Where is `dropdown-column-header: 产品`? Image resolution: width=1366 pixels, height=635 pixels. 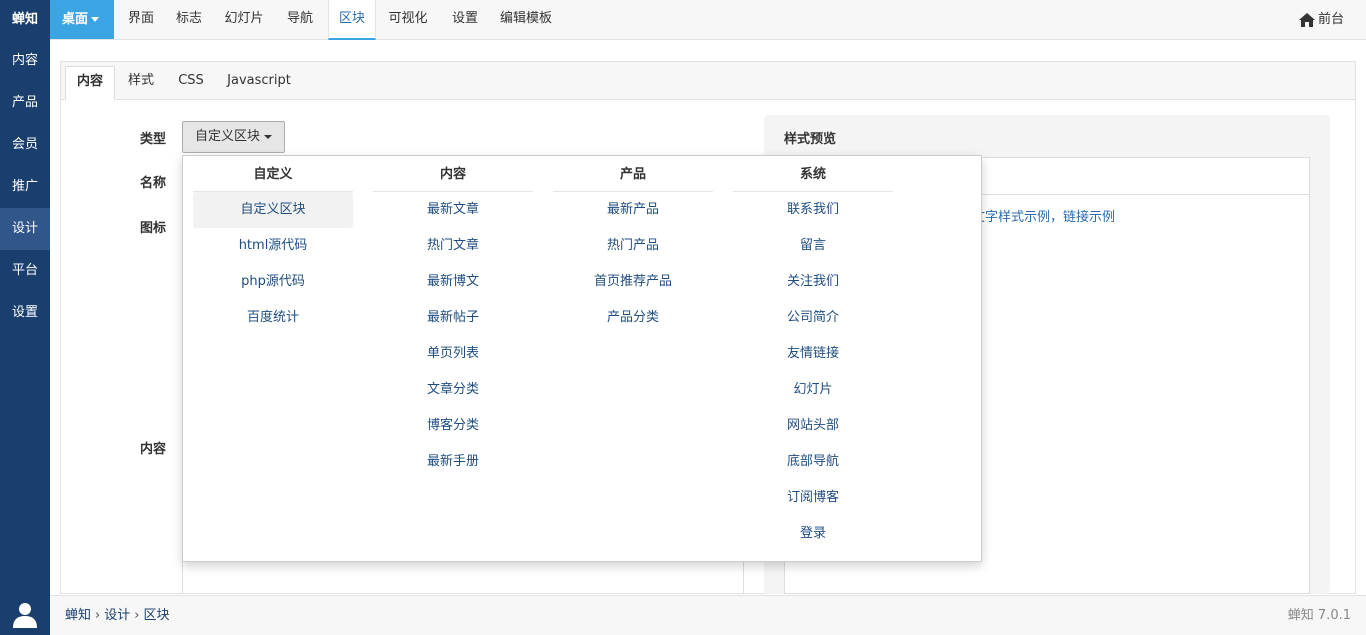 dropdown-column-header: 产品 is located at coordinates (633, 174).